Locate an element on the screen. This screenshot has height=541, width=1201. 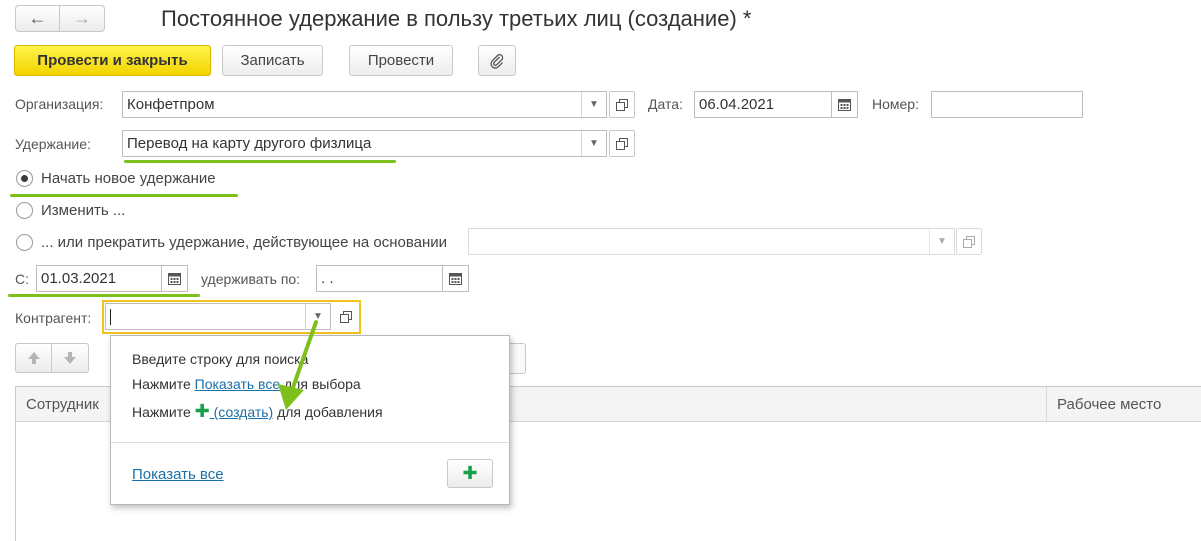
attach-button is located at coordinates (497, 60).